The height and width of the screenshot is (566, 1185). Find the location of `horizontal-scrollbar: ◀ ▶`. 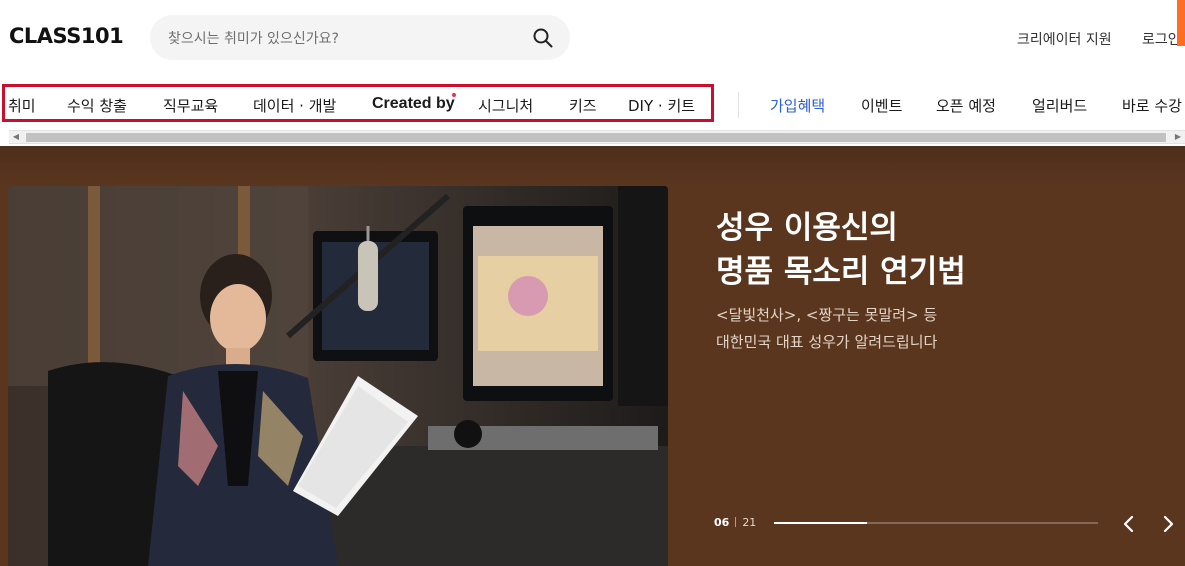

horizontal-scrollbar: ◀ ▶ is located at coordinates (597, 137).